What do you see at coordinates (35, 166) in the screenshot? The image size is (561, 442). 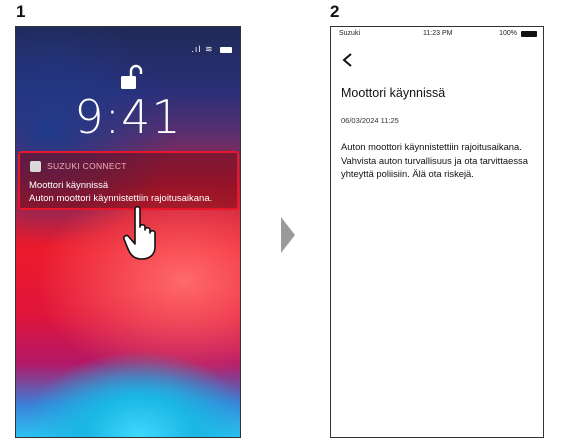 I see `app-icon` at bounding box center [35, 166].